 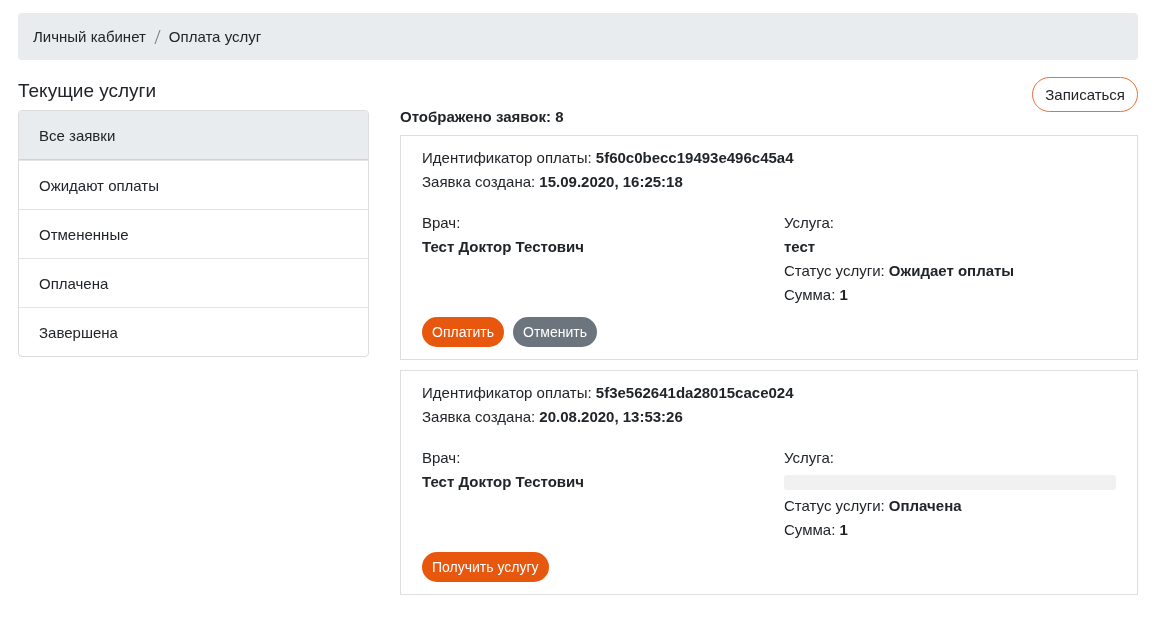 What do you see at coordinates (873, 506) in the screenshot?
I see `service-status: Статус услуги: Оплачена` at bounding box center [873, 506].